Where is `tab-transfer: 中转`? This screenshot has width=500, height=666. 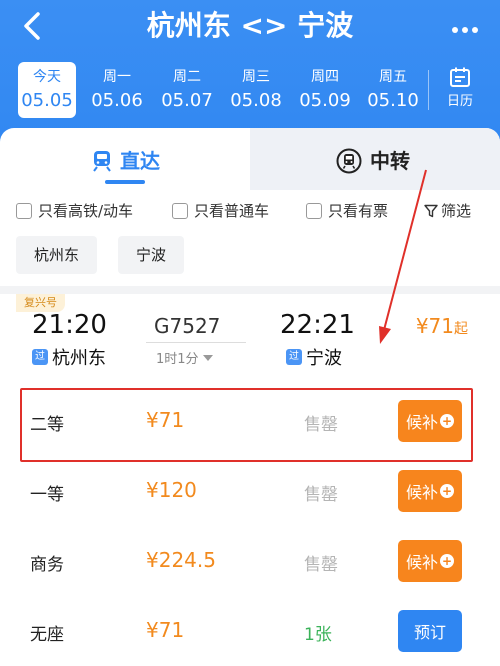 tab-transfer: 中转 is located at coordinates (373, 161).